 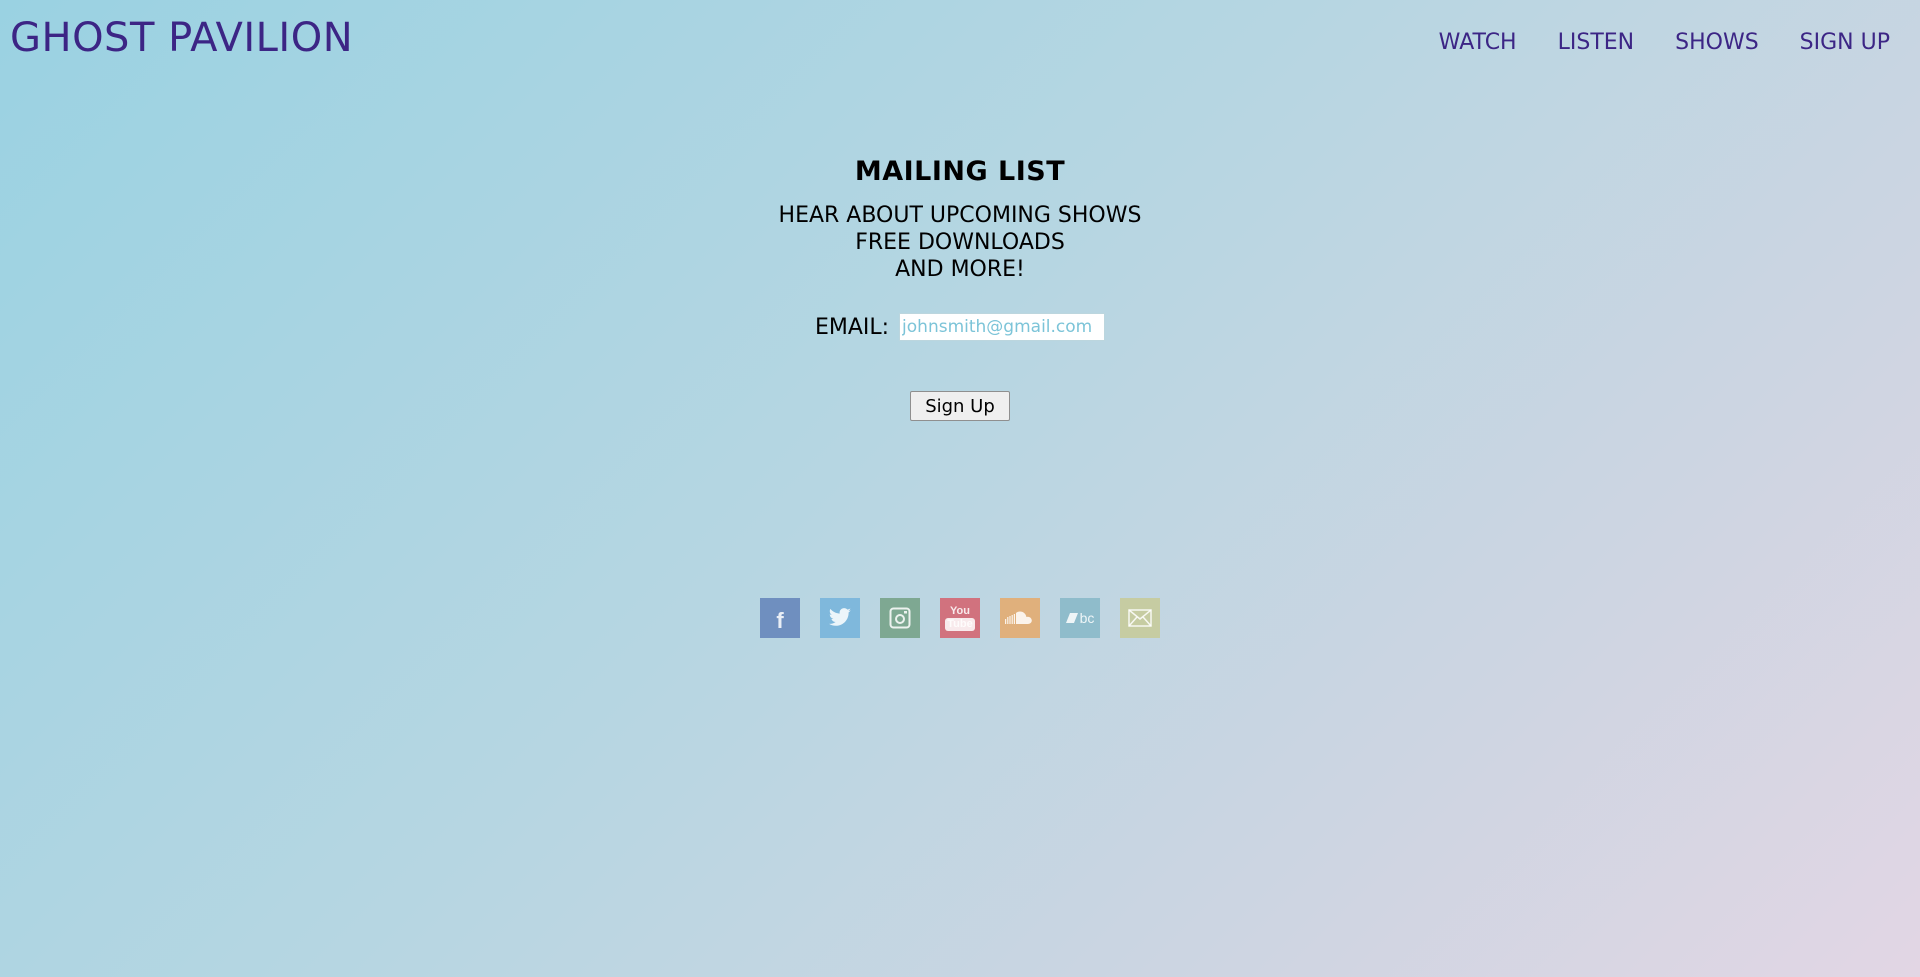 What do you see at coordinates (1664, 43) in the screenshot?
I see `main-nav: WATCH LISTEN SHOWS SIGN UP` at bounding box center [1664, 43].